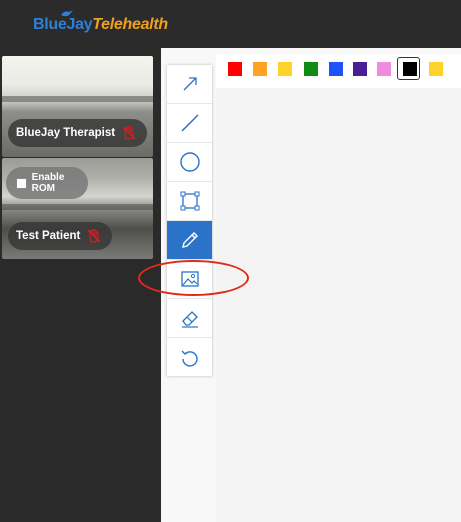 The height and width of the screenshot is (522, 461). Describe the element at coordinates (63, 24) in the screenshot. I see `logo-brand: BlueJay` at that location.